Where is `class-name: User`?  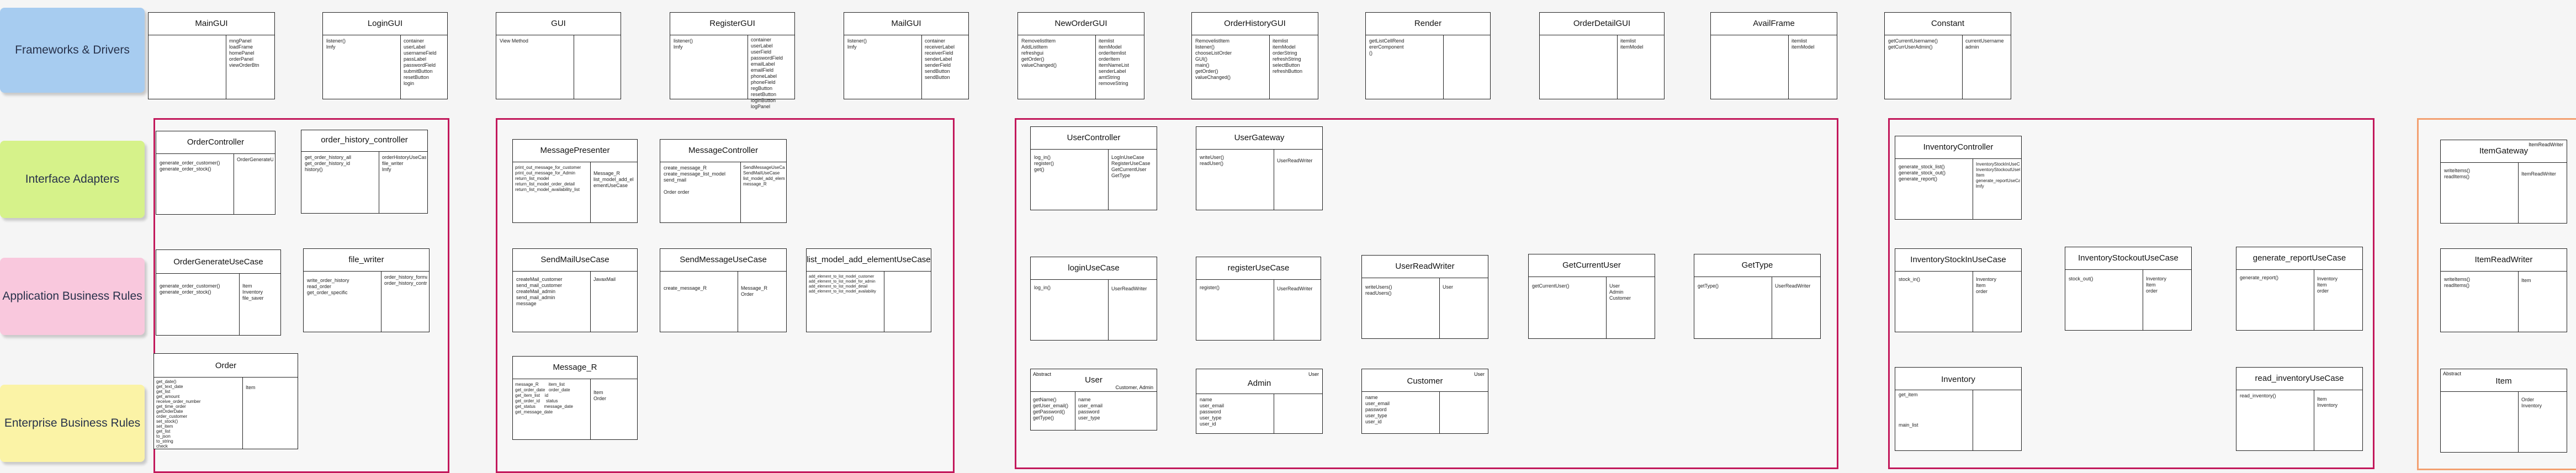 class-name: User is located at coordinates (1094, 380).